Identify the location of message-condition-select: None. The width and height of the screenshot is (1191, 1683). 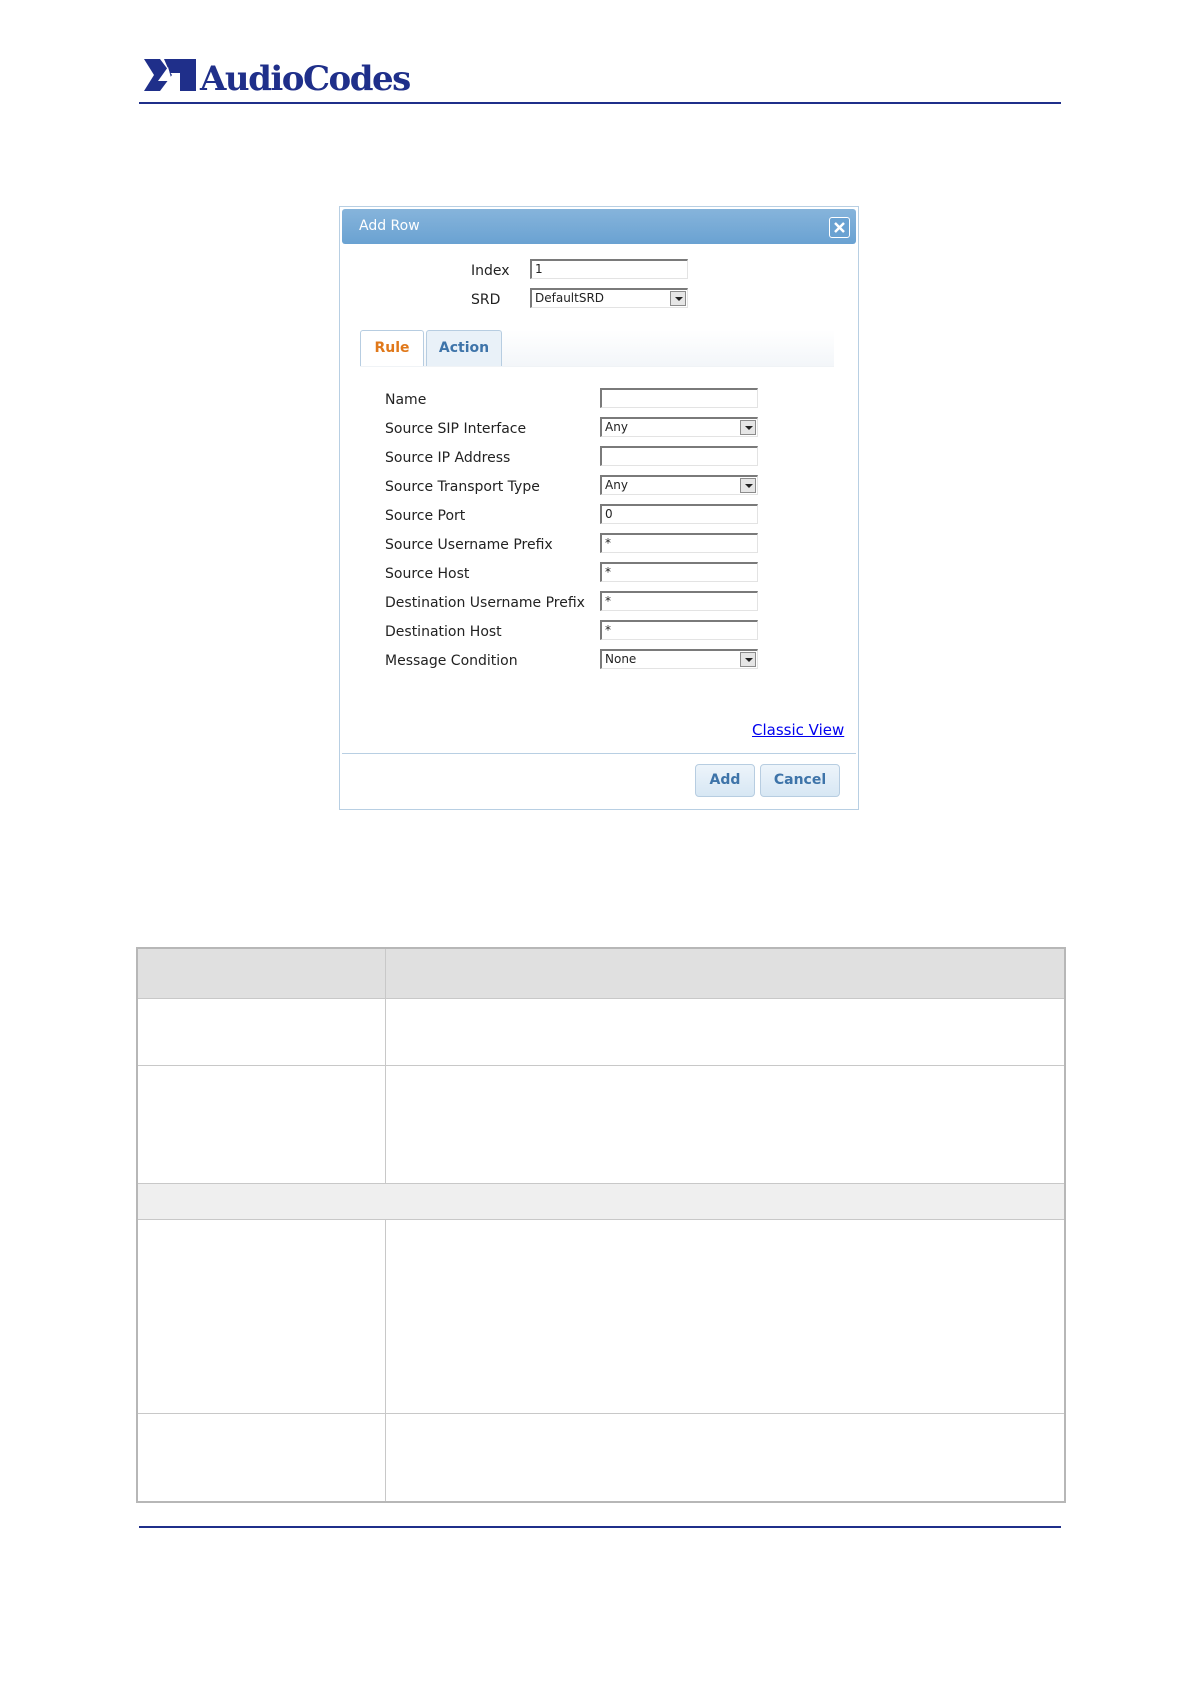
(679, 659).